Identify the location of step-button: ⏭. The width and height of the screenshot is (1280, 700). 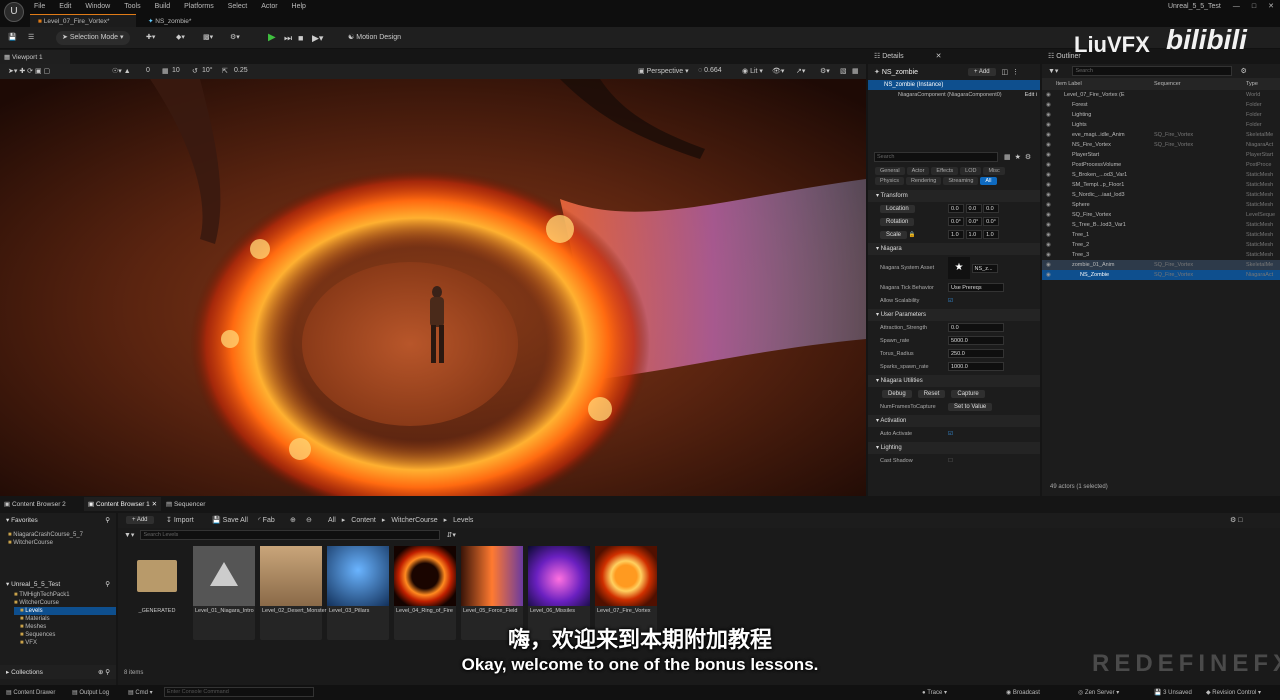
(288, 38).